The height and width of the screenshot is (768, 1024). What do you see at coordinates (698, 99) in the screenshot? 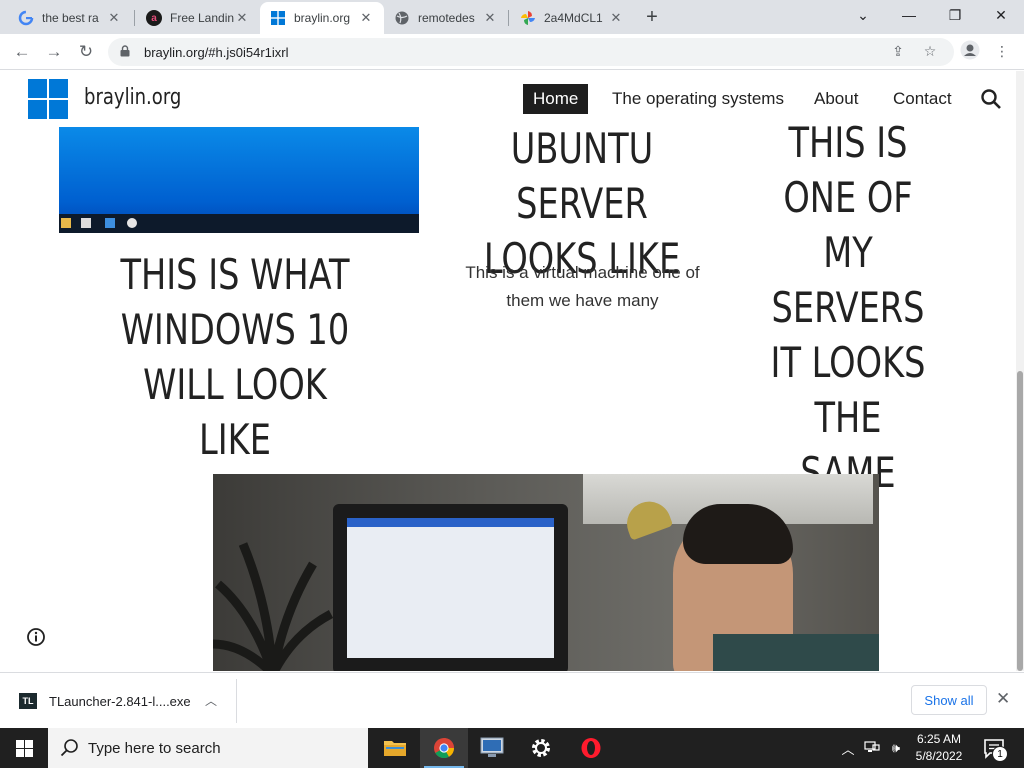
I see `nav-operating-systems: The operating systems` at bounding box center [698, 99].